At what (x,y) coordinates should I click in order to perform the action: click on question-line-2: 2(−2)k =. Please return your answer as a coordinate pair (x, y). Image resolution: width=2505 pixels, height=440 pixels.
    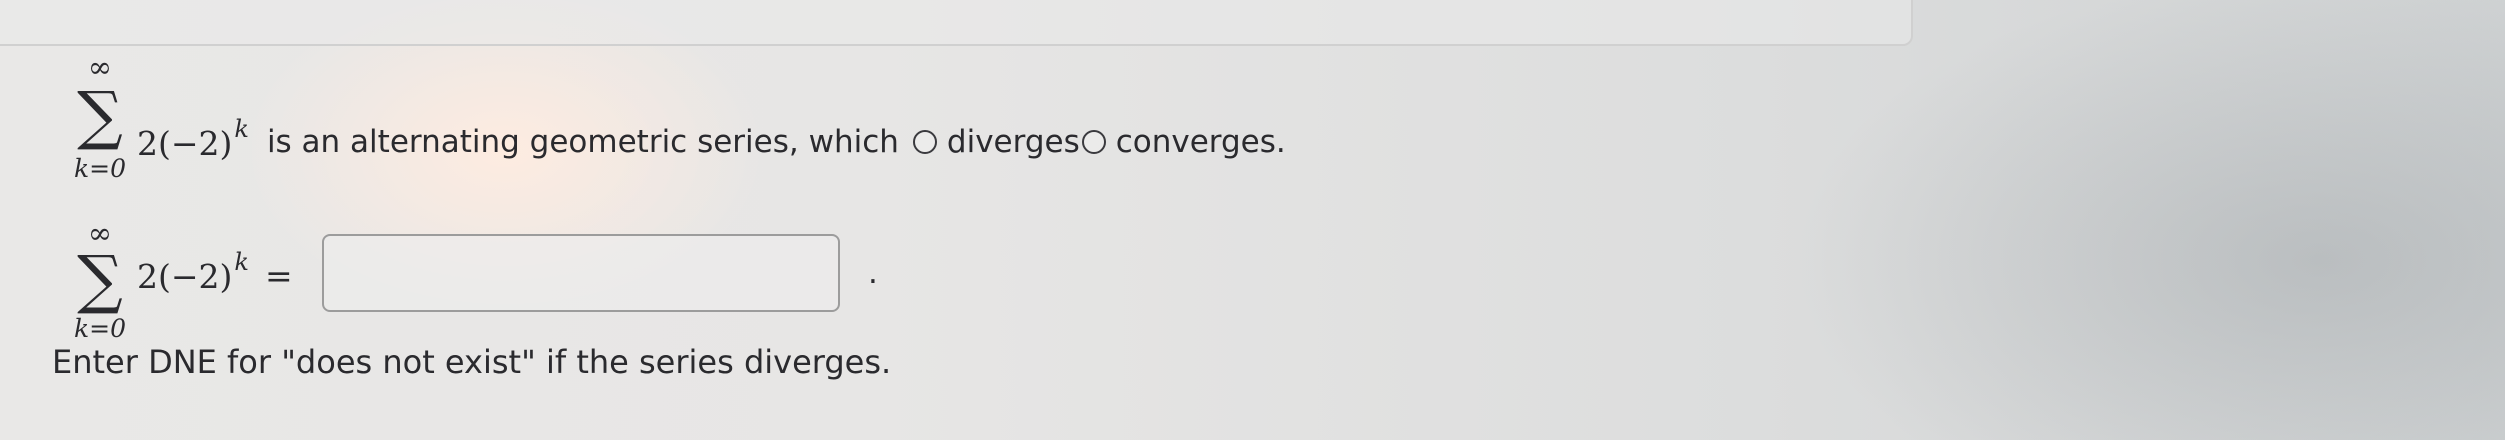
    Looking at the image, I should click on (215, 274).